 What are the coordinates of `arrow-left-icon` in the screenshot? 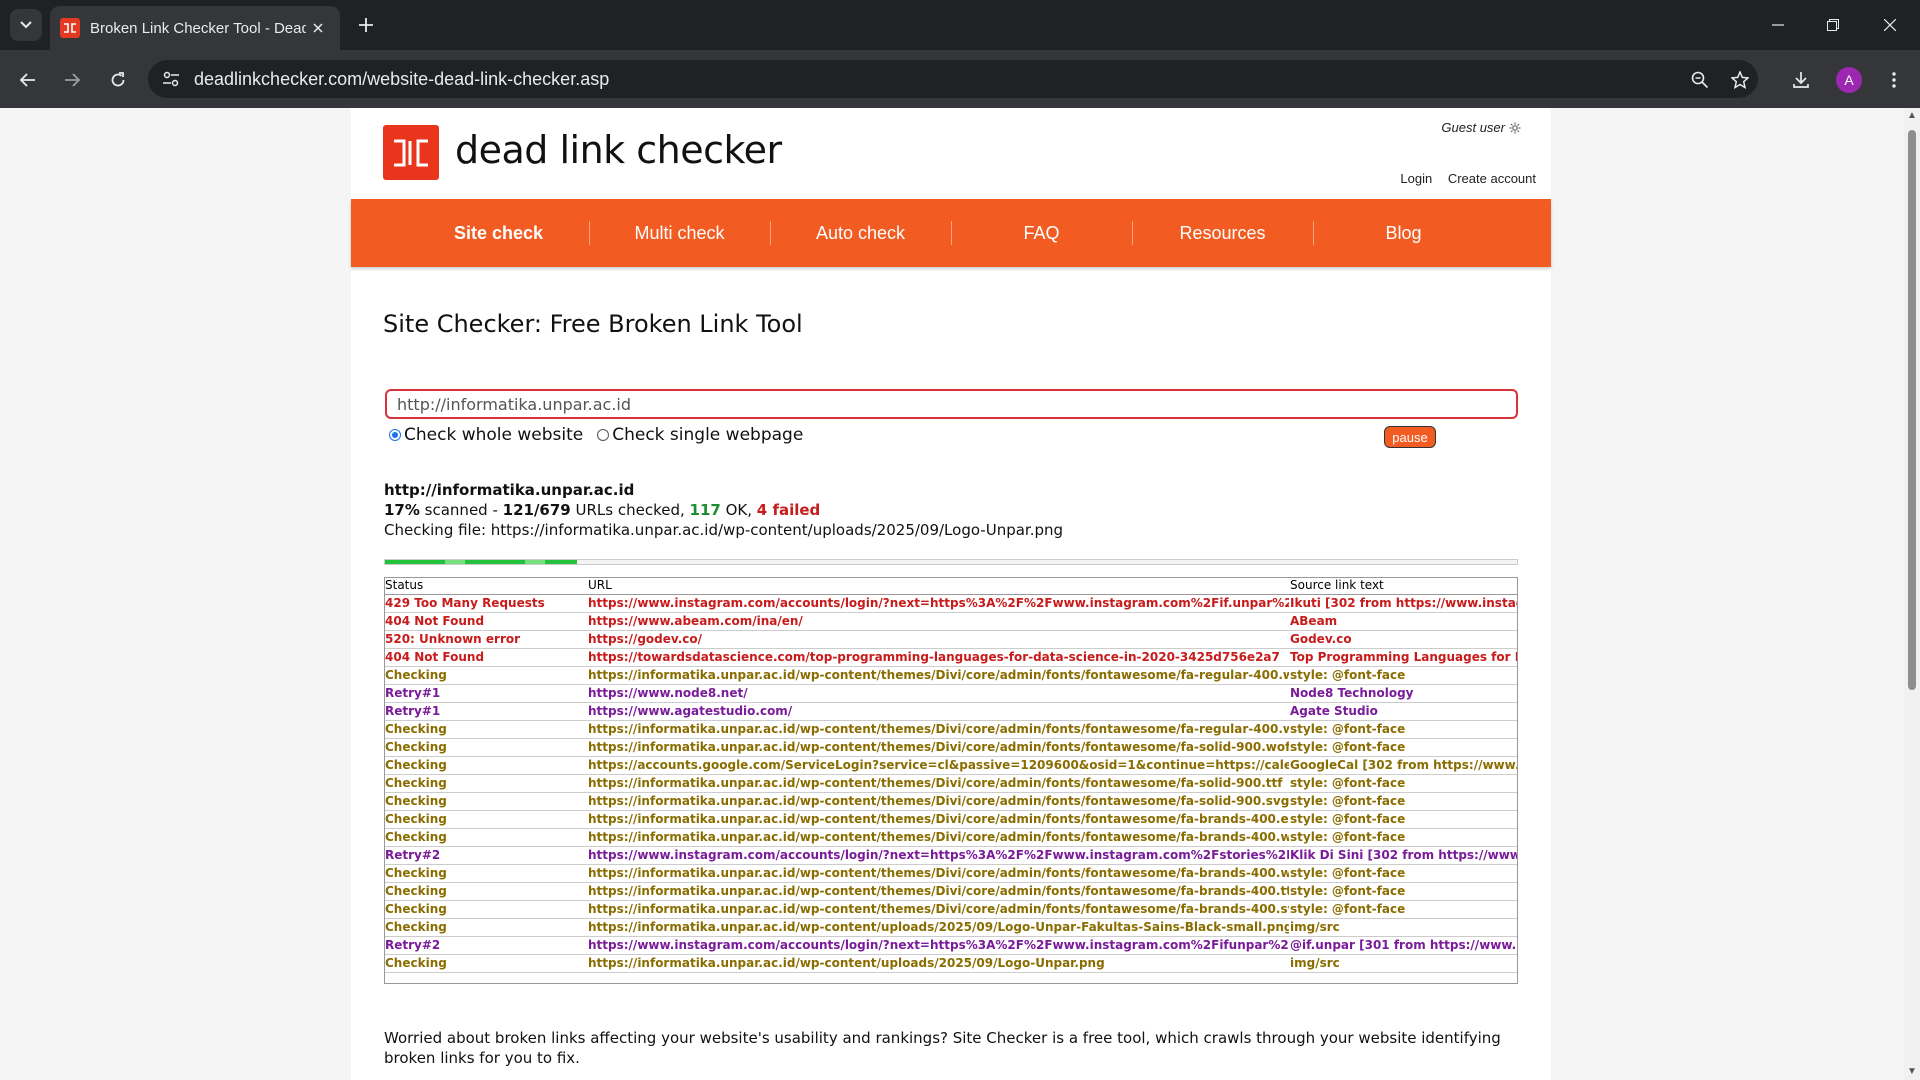 It's located at (27, 80).